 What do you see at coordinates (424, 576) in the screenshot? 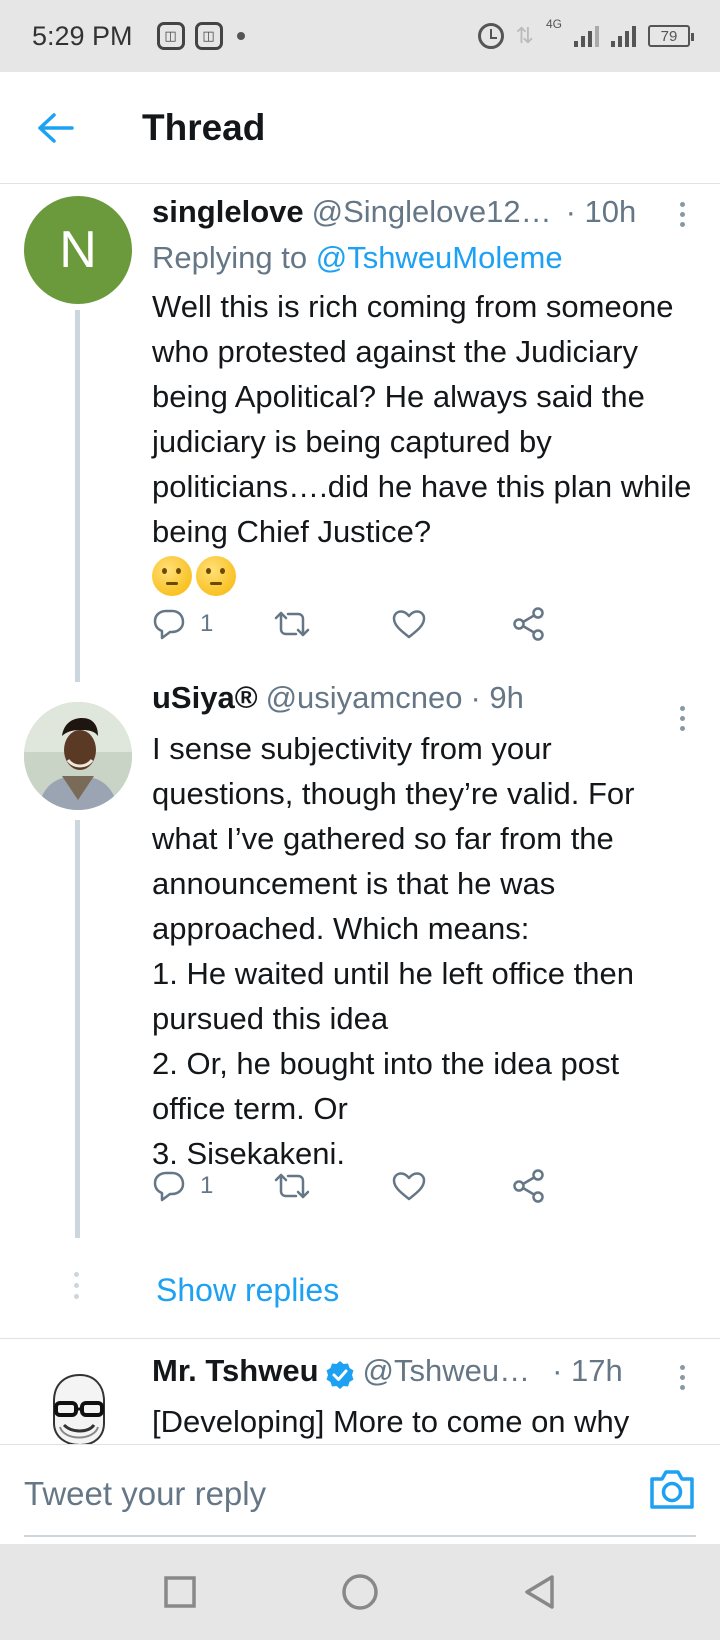
I see `tweet-emoji-row` at bounding box center [424, 576].